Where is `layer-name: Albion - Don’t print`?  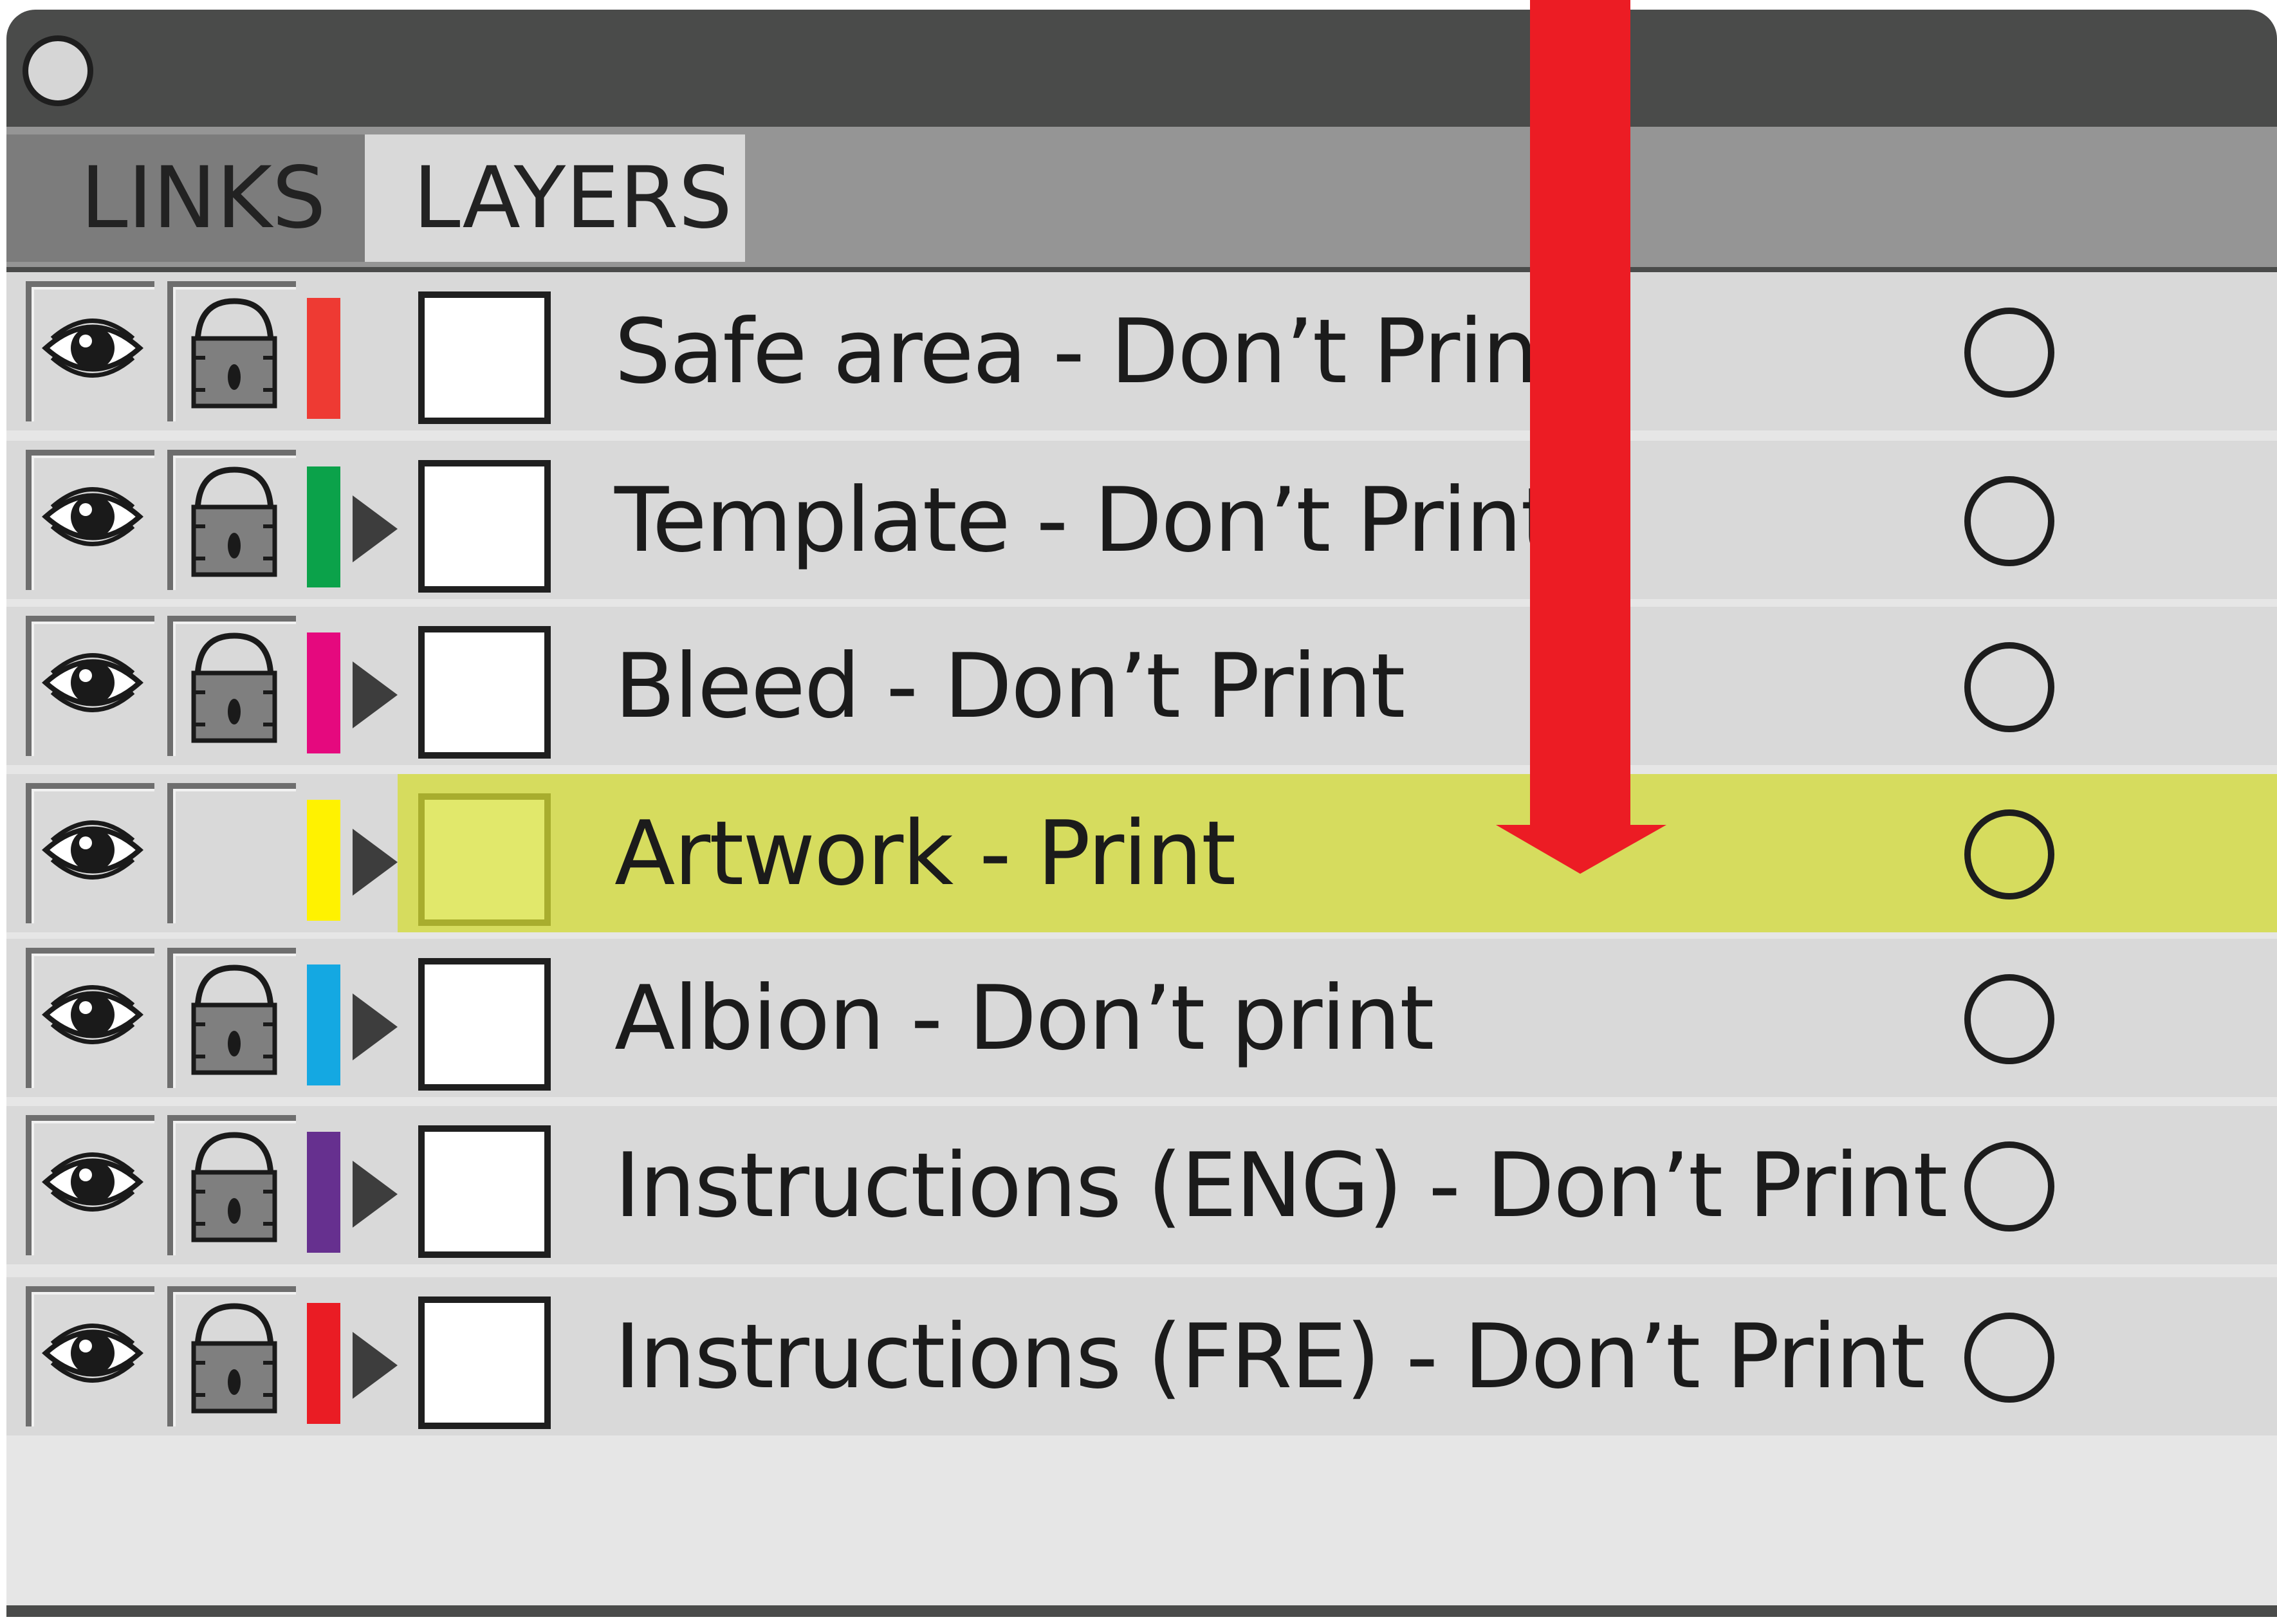 layer-name: Albion - Don’t print is located at coordinates (1024, 1018).